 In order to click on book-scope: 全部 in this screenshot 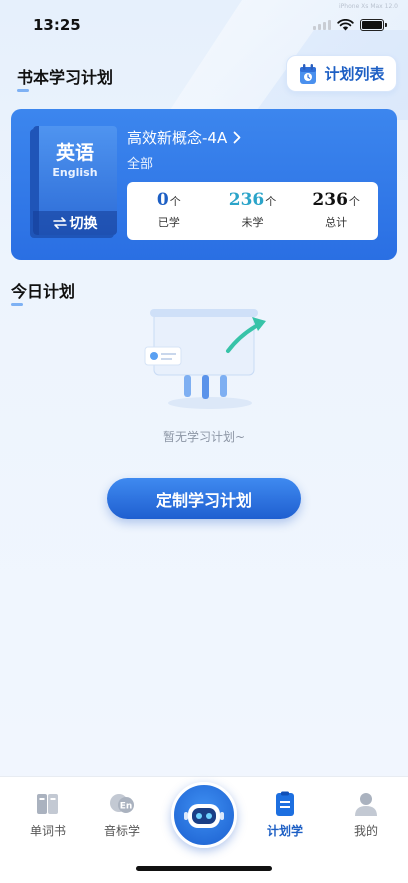, I will do `click(140, 164)`.